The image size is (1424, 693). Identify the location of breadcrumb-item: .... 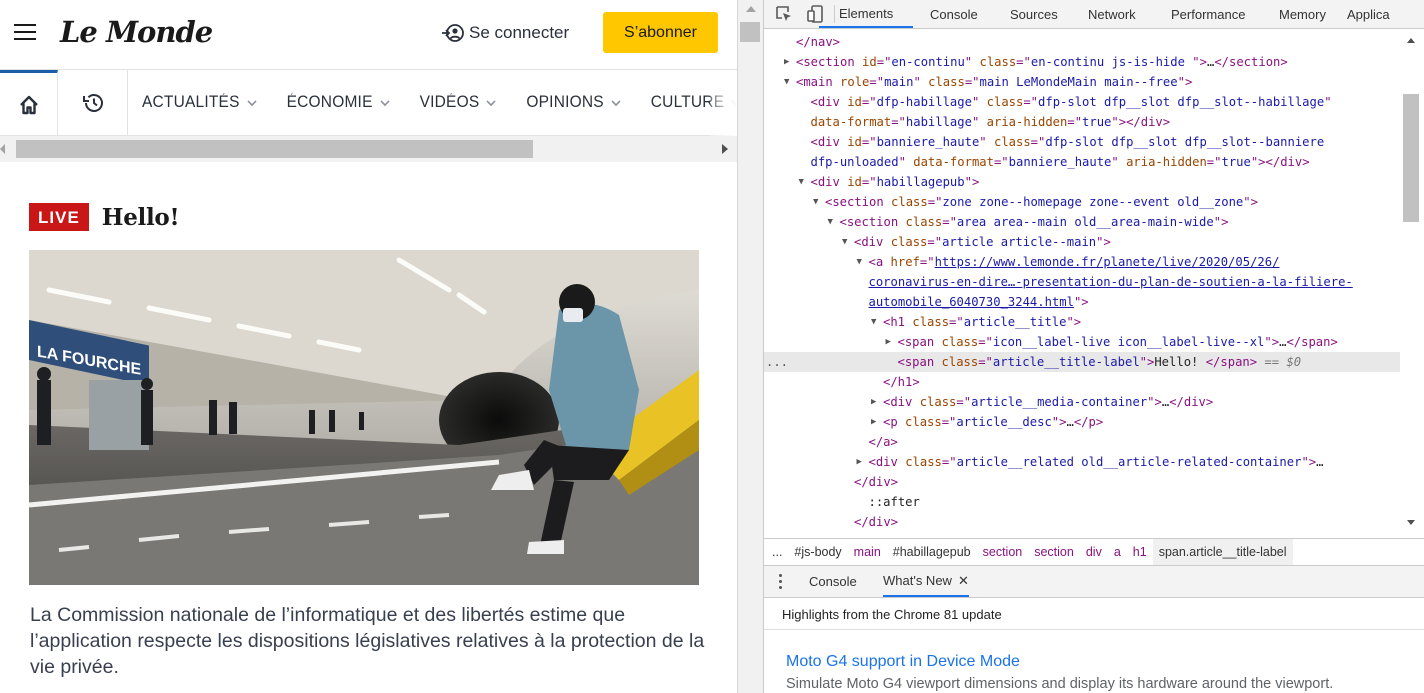
(776, 552).